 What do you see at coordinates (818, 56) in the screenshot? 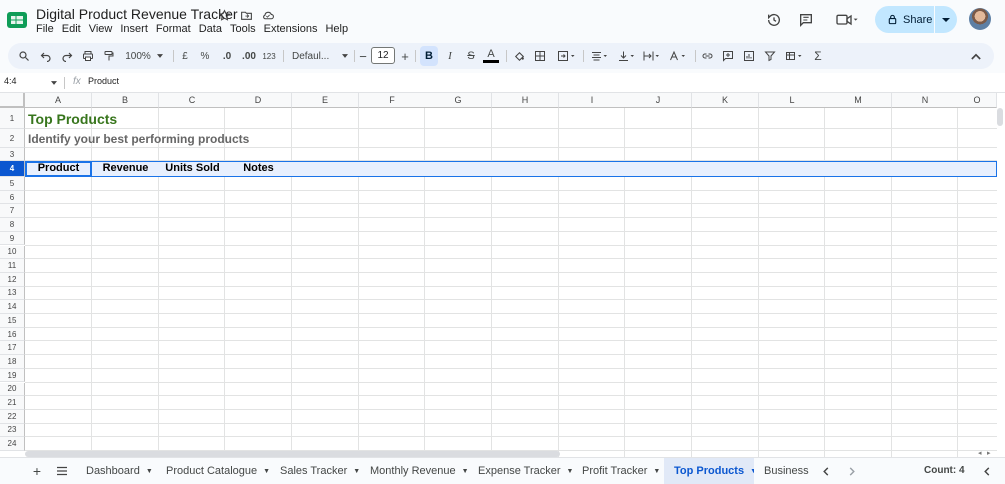
I see `functions-button: Σ` at bounding box center [818, 56].